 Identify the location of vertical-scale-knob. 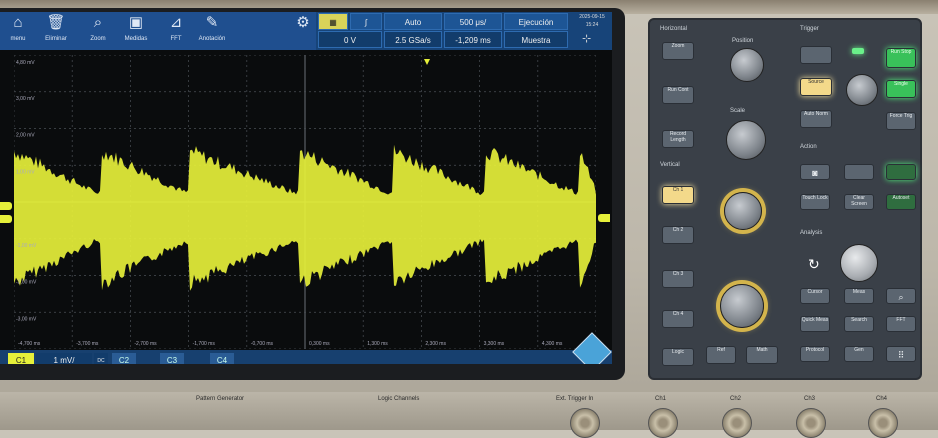
(742, 306).